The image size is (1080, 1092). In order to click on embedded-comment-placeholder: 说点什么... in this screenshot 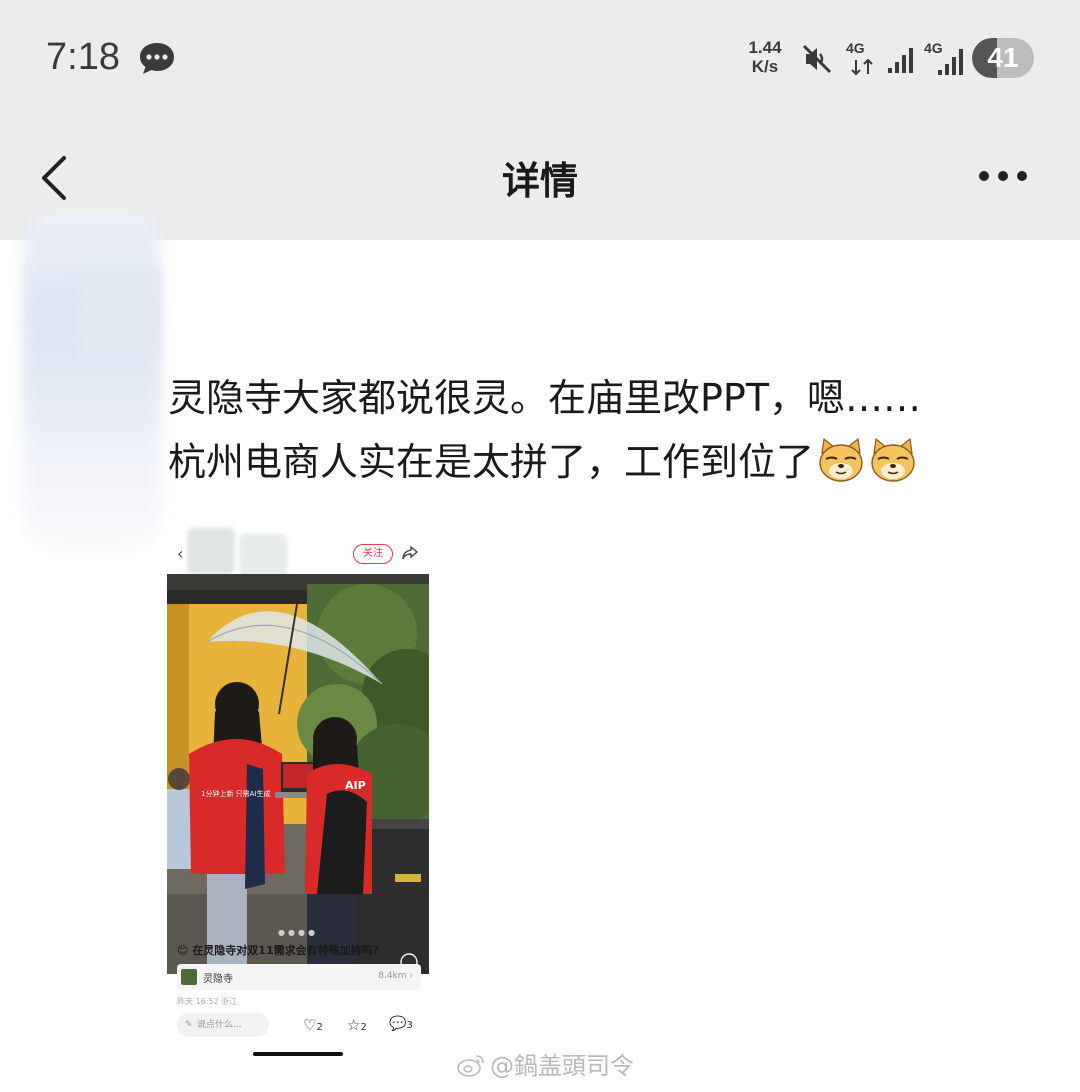, I will do `click(219, 1025)`.